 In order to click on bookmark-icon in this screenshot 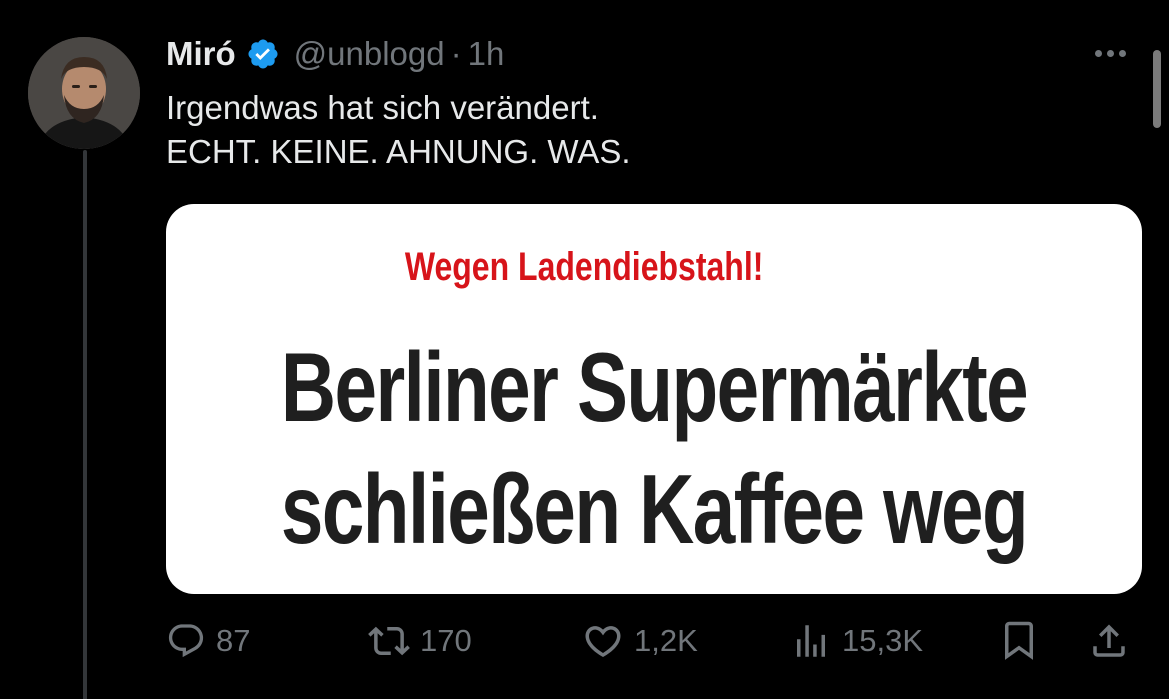, I will do `click(1019, 640)`.